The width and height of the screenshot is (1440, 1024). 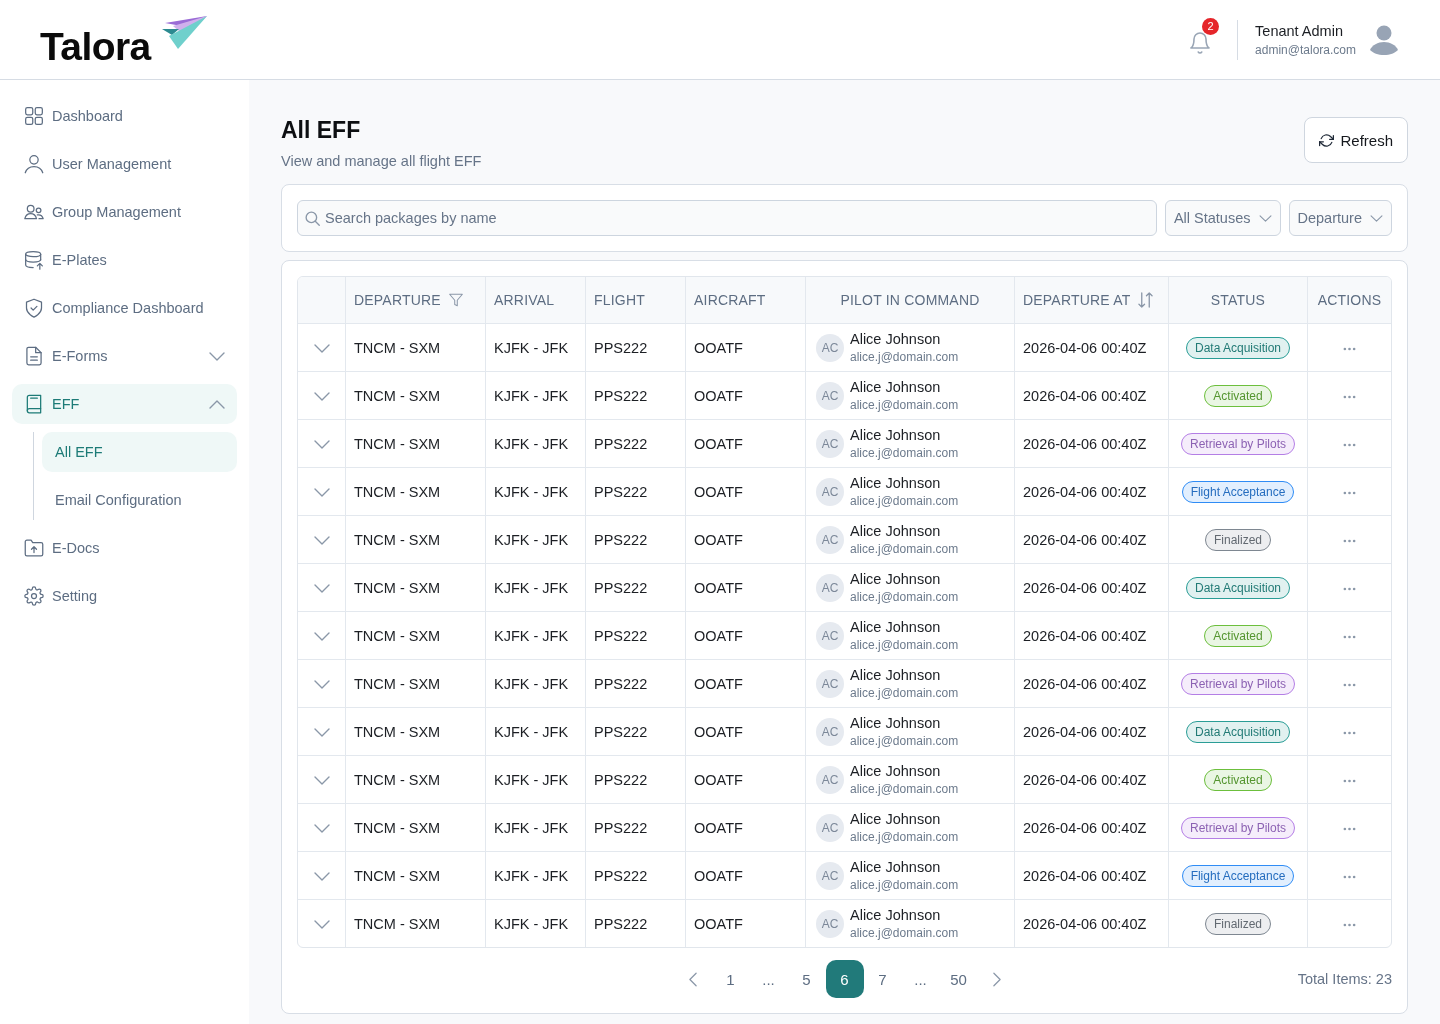 I want to click on bell-icon, so click(x=1200, y=42).